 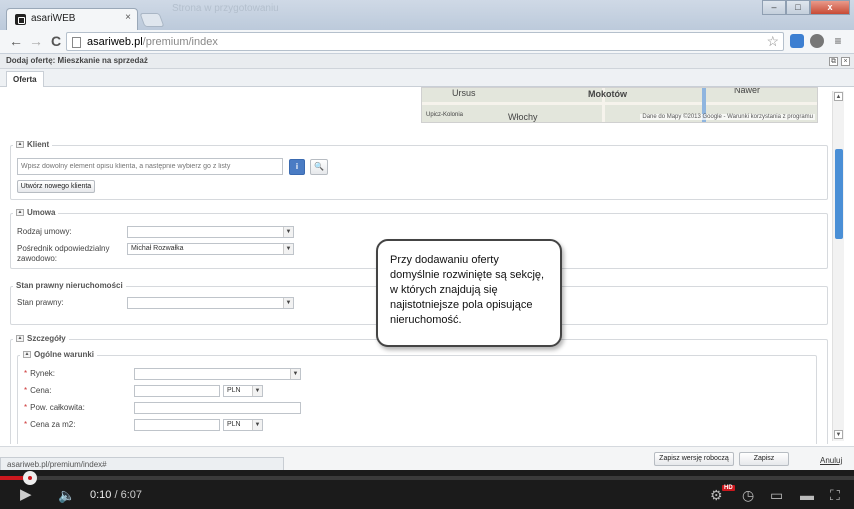 I want to click on page-title: Dodaj ofertę: Mieszkanie na sprzedaż, so click(x=77, y=60).